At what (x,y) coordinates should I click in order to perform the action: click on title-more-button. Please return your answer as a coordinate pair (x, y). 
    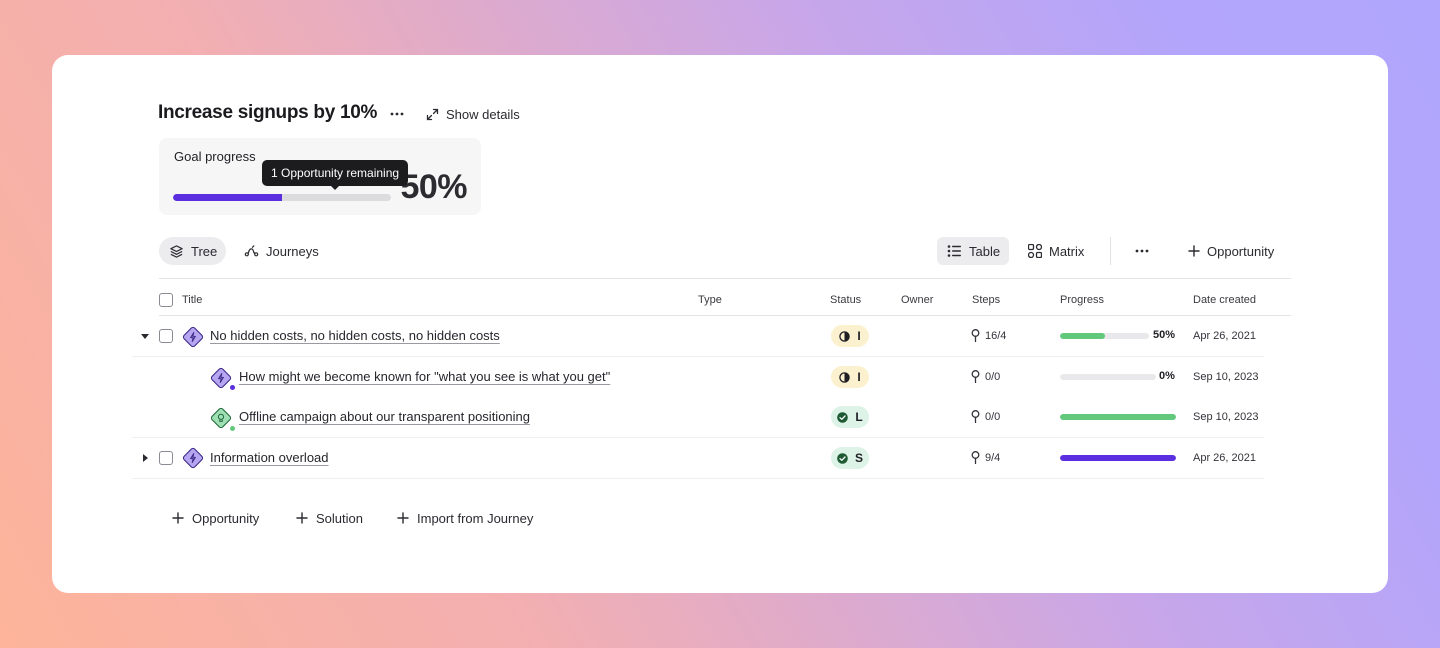
    Looking at the image, I should click on (397, 114).